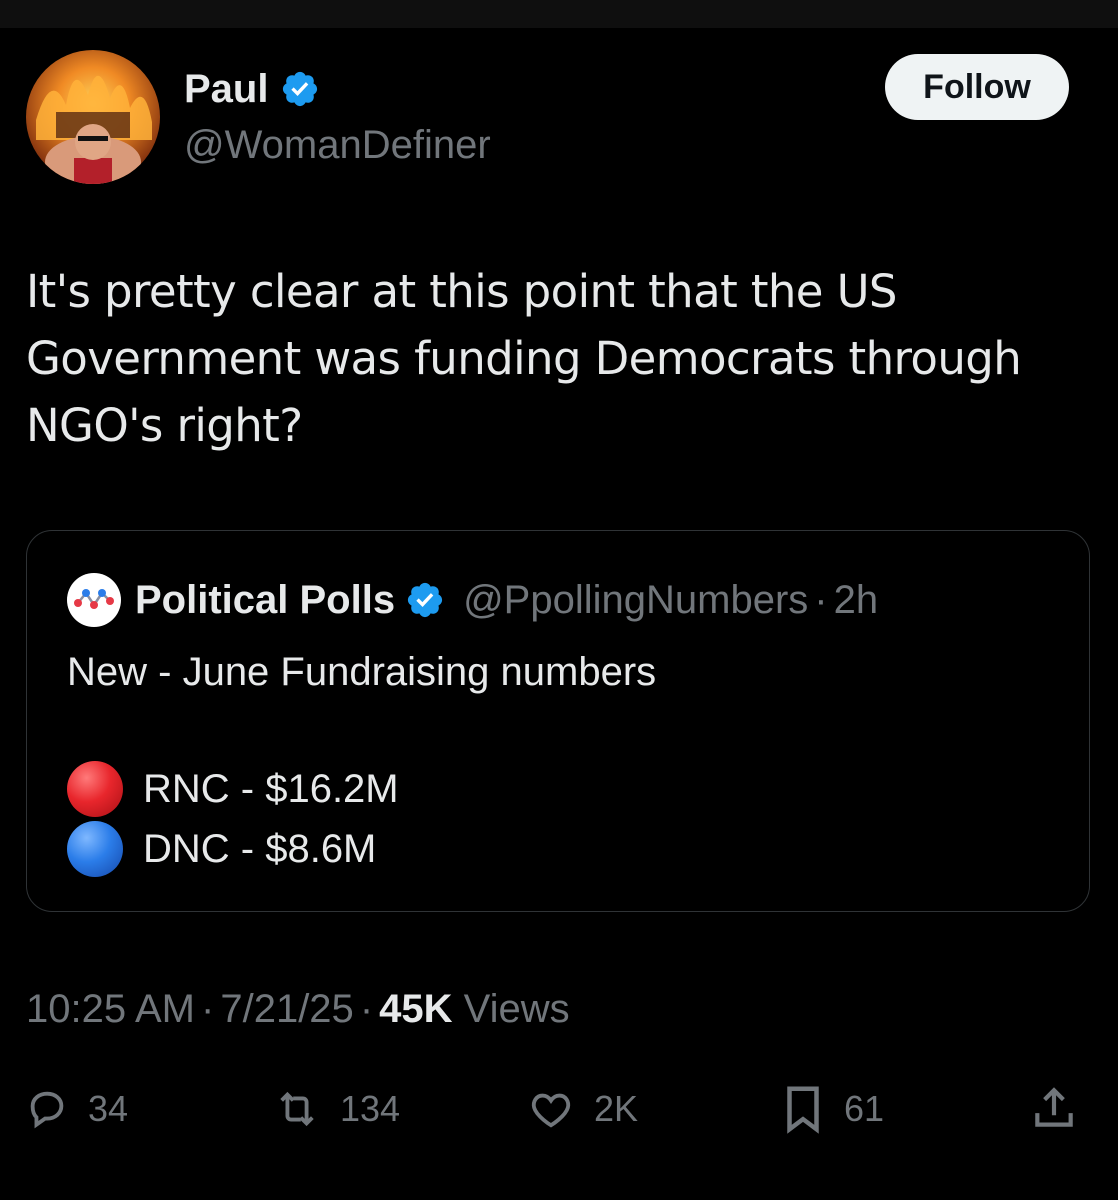 This screenshot has height=1200, width=1118. What do you see at coordinates (337, 145) in the screenshot?
I see `author-handle: @WomanDefiner` at bounding box center [337, 145].